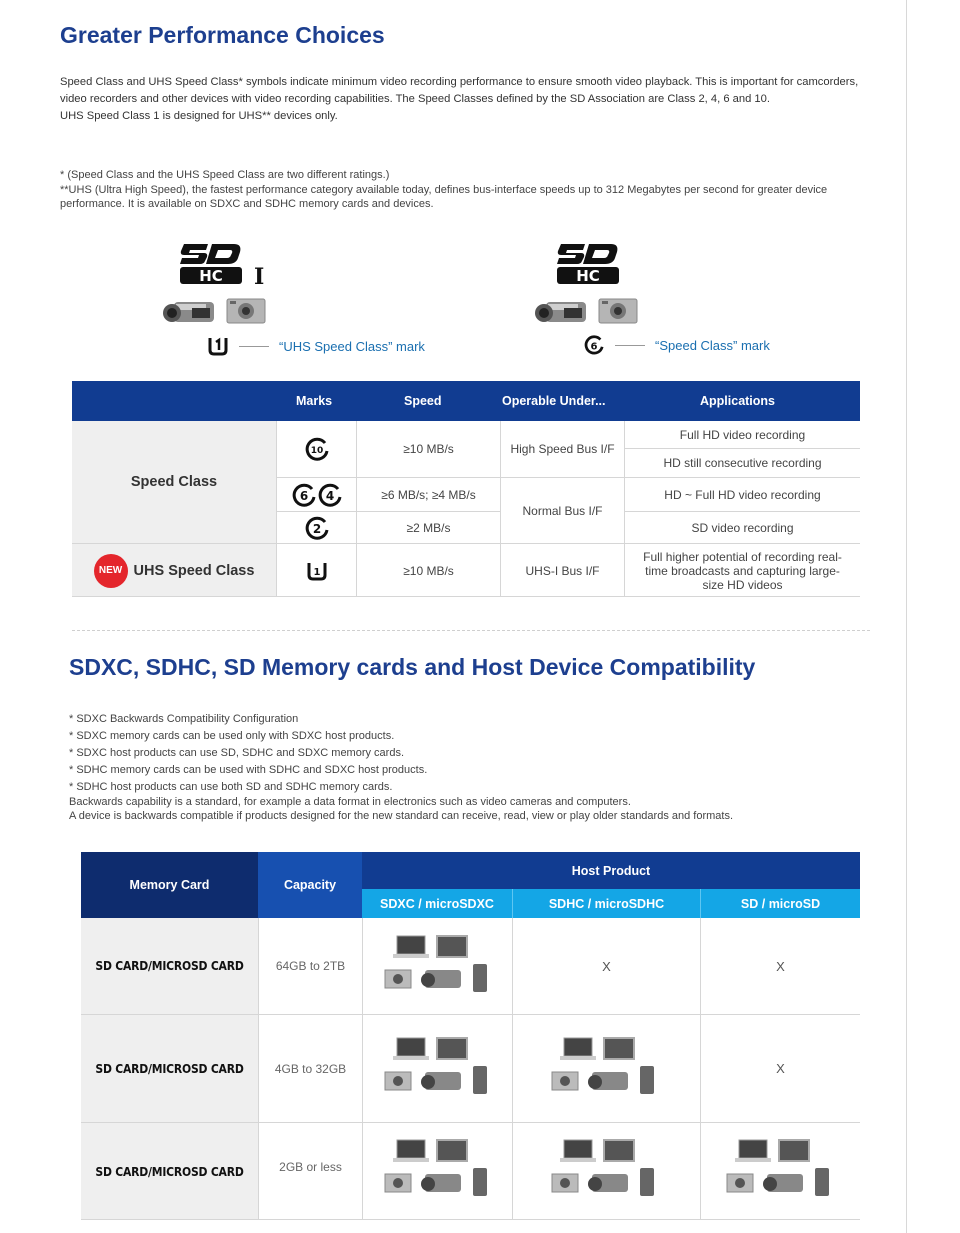 Image resolution: width=960 pixels, height=1233 pixels. I want to click on speed-value: ≥6 MB/s; ≥4 MB/s, so click(428, 494).